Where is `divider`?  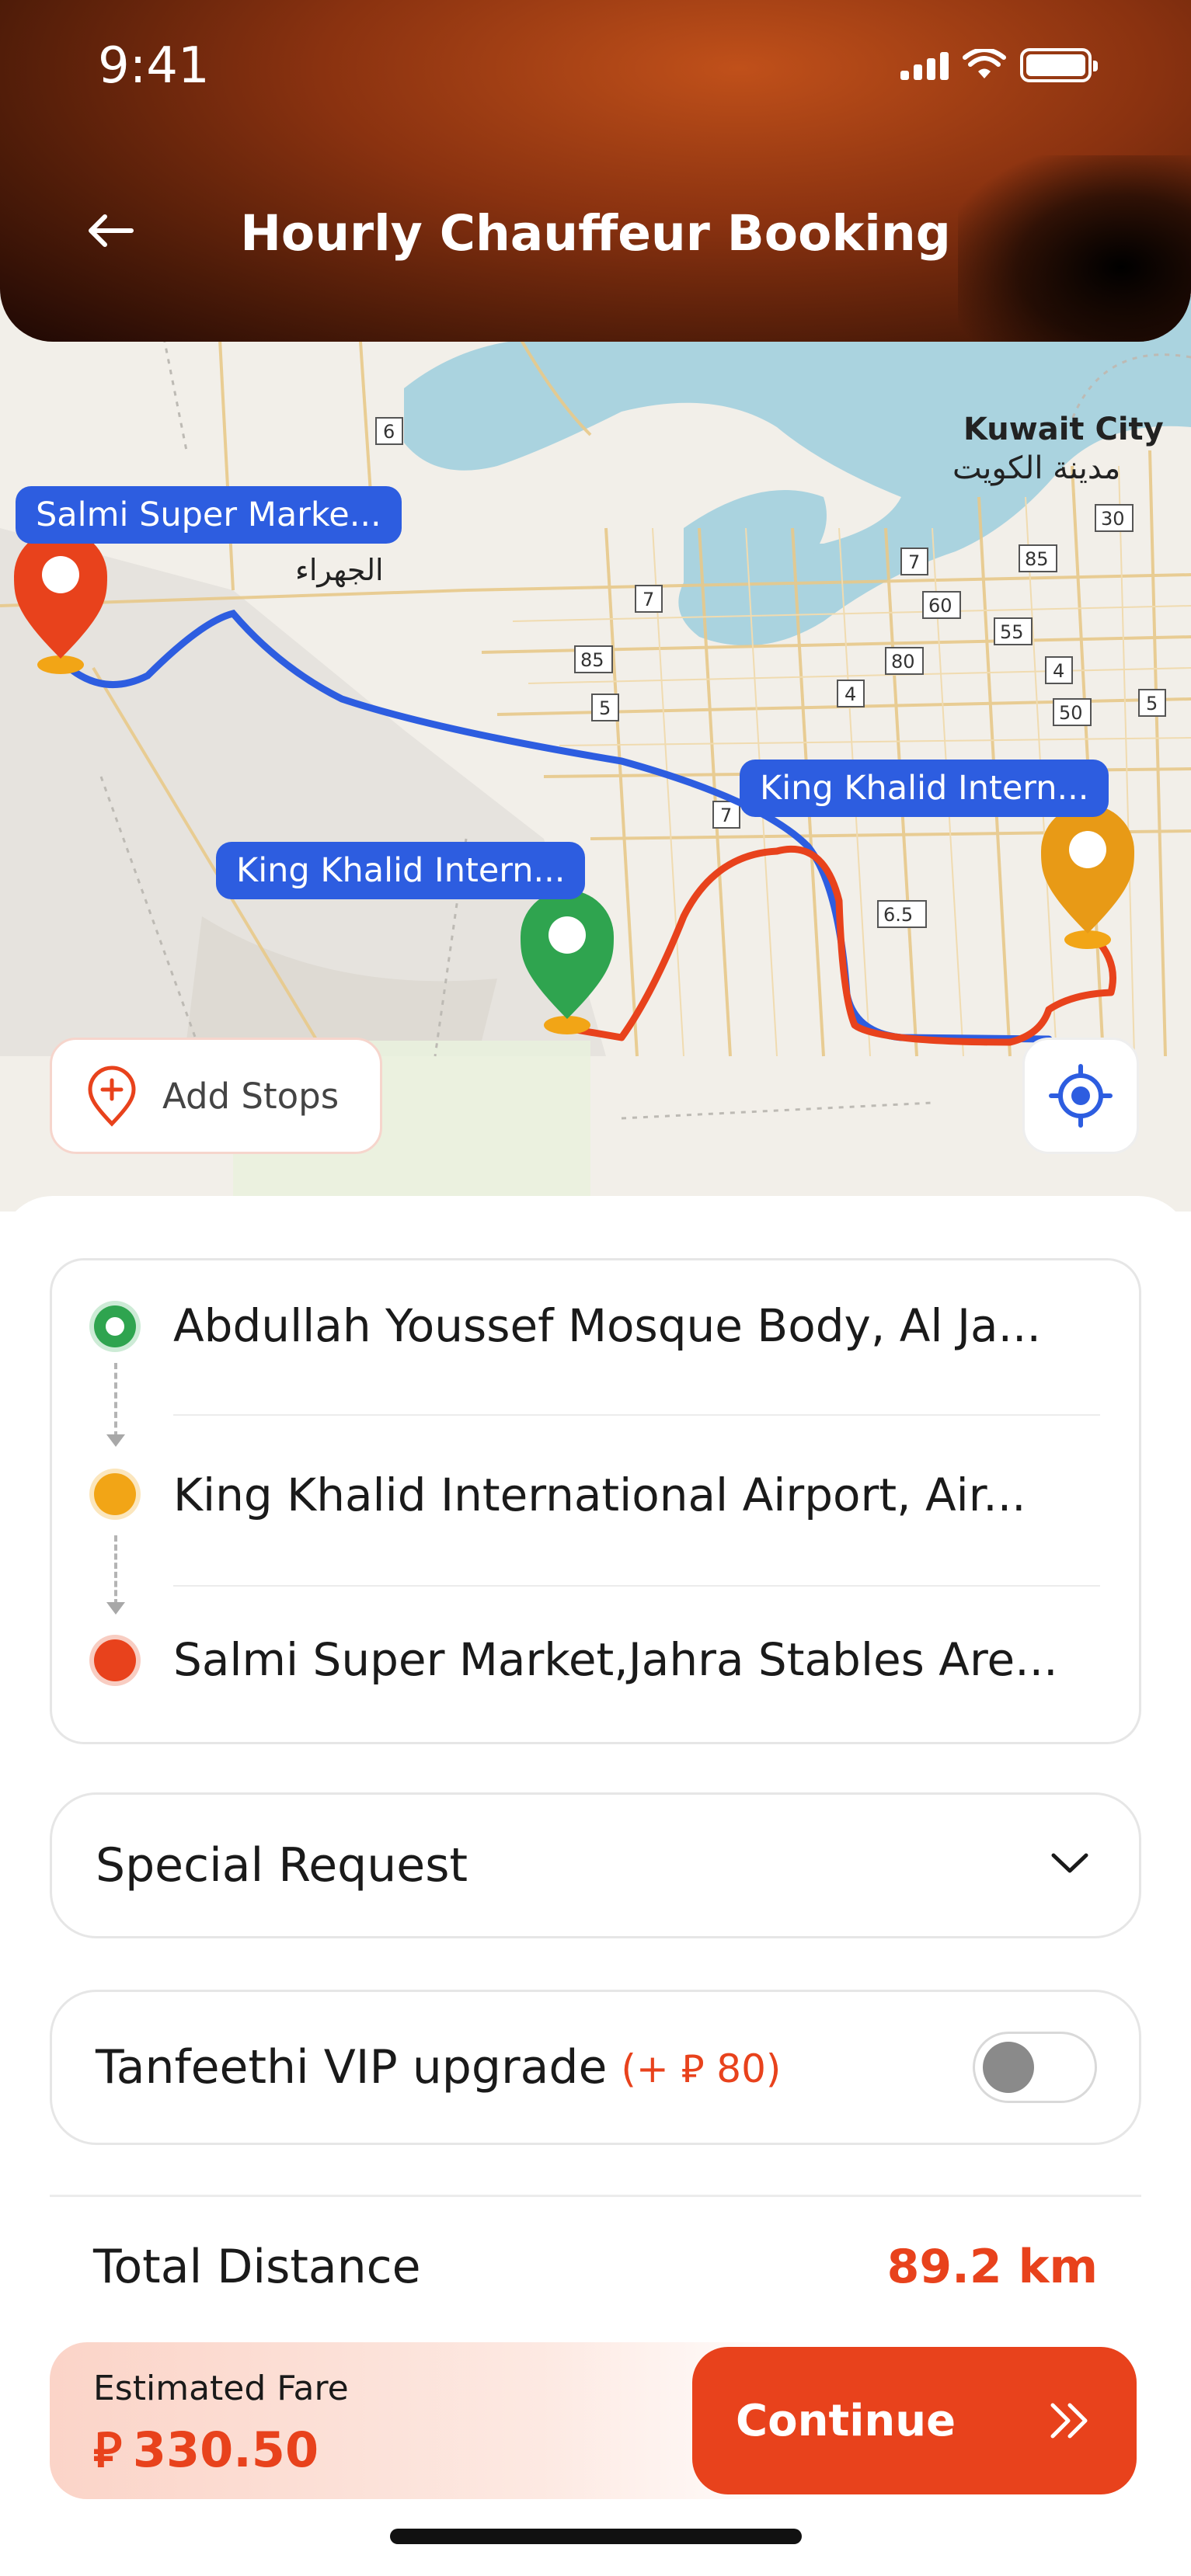
divider is located at coordinates (596, 2196).